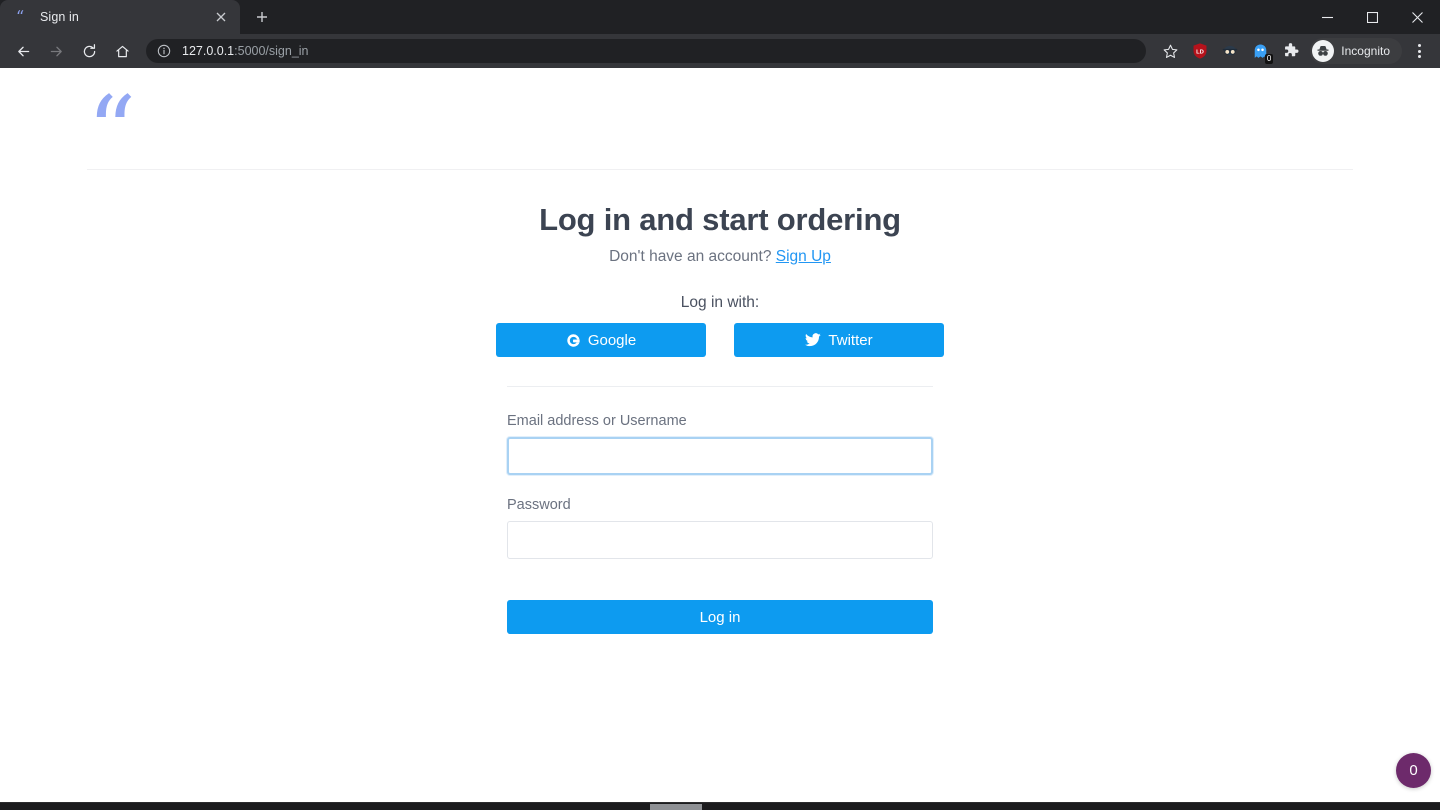  What do you see at coordinates (271, 51) in the screenshot?
I see `address-bar-path: :5000/sign_in` at bounding box center [271, 51].